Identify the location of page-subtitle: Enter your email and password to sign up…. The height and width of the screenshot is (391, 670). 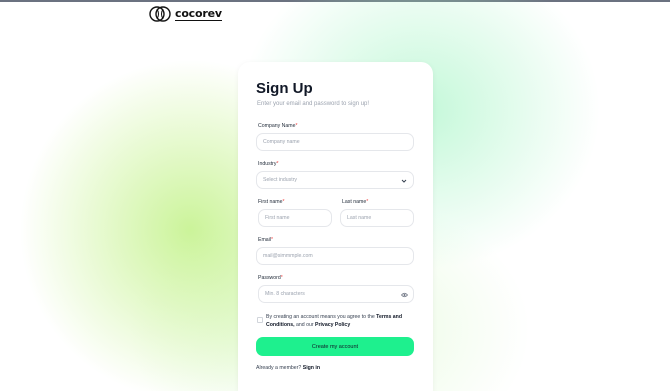
(313, 104).